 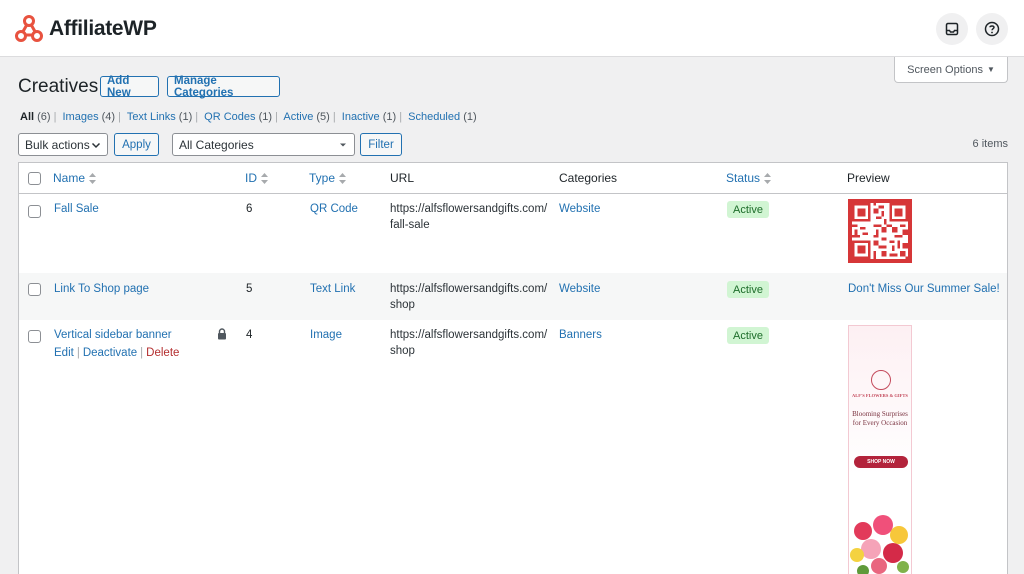 I want to click on filter-all-count: (6), so click(x=44, y=117).